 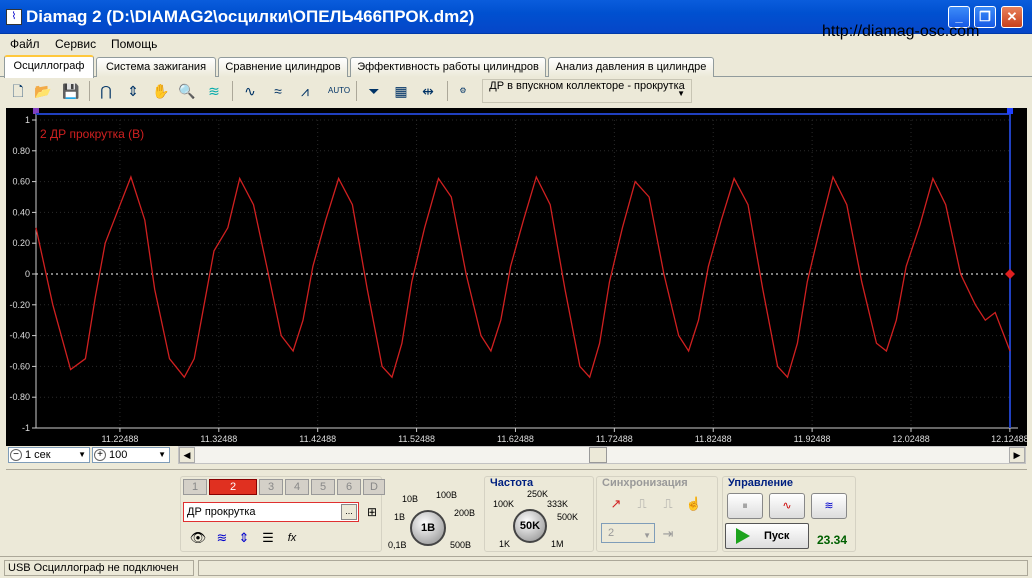 I want to click on y-tick-label: 0.40, so click(x=21, y=212).